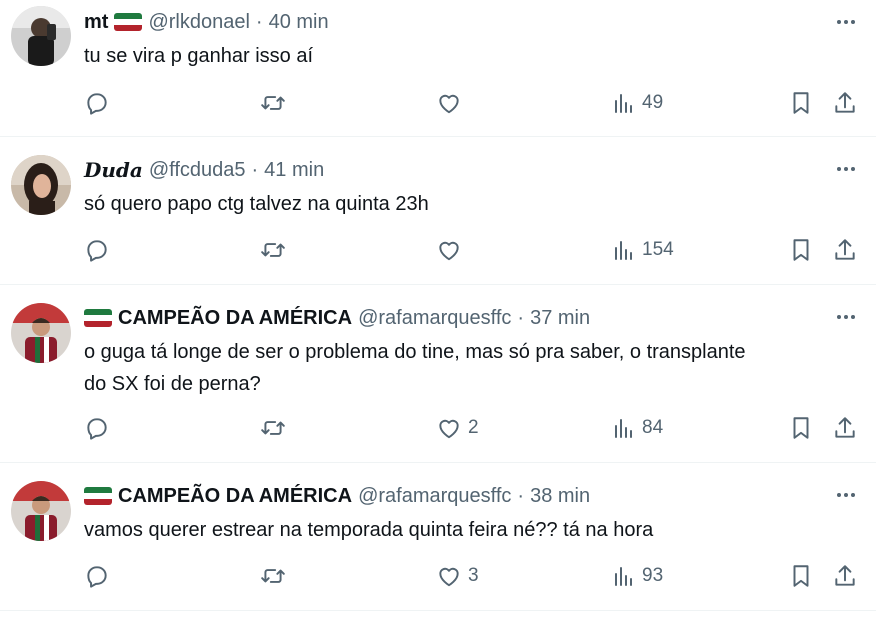  Describe the element at coordinates (560, 318) in the screenshot. I see `timestamp: 37 min` at that location.